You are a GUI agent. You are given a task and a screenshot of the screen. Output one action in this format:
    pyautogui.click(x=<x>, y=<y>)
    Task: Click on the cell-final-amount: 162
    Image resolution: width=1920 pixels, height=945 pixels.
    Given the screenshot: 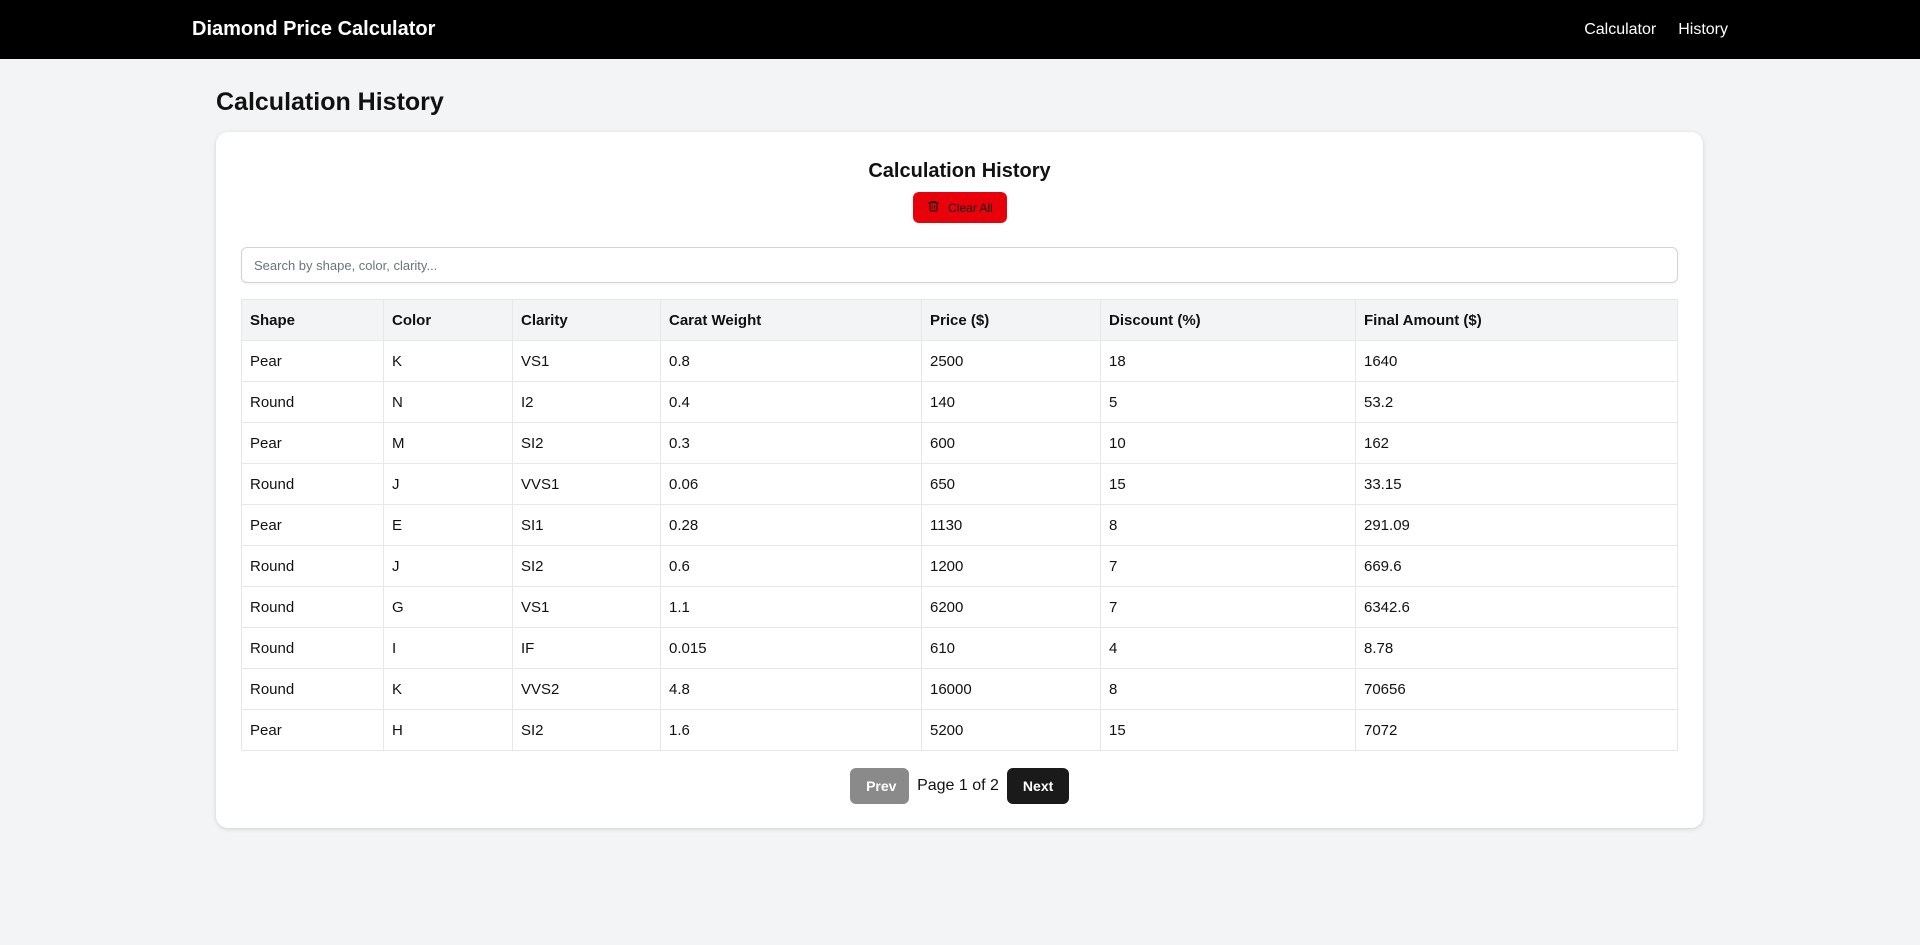 What is the action you would take?
    pyautogui.click(x=1516, y=443)
    